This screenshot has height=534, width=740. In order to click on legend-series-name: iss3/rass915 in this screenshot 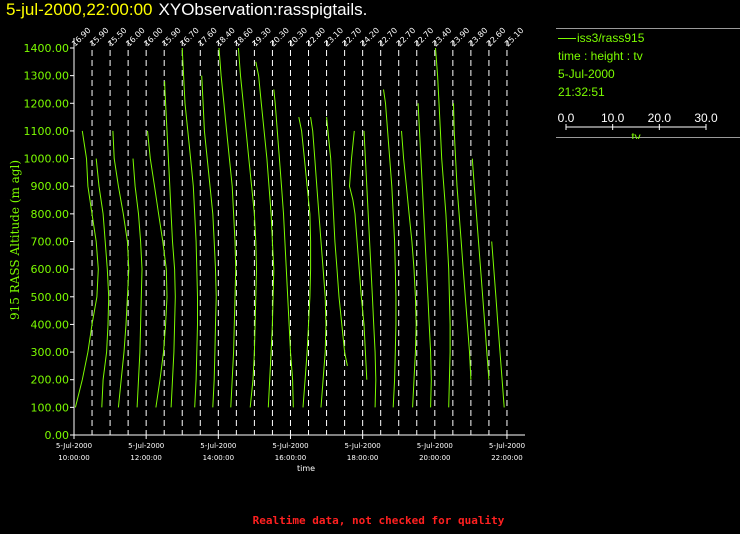, I will do `click(611, 38)`.